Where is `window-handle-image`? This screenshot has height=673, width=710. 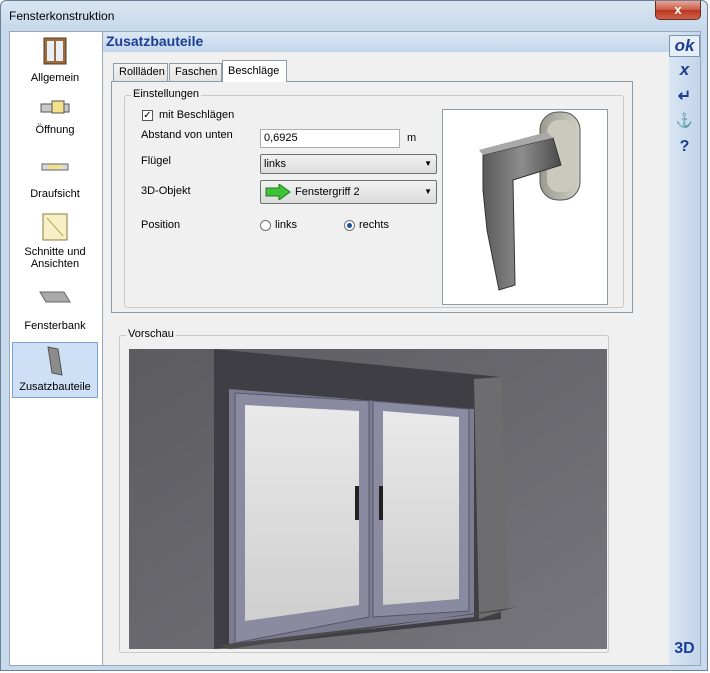
window-handle-image is located at coordinates (530, 201).